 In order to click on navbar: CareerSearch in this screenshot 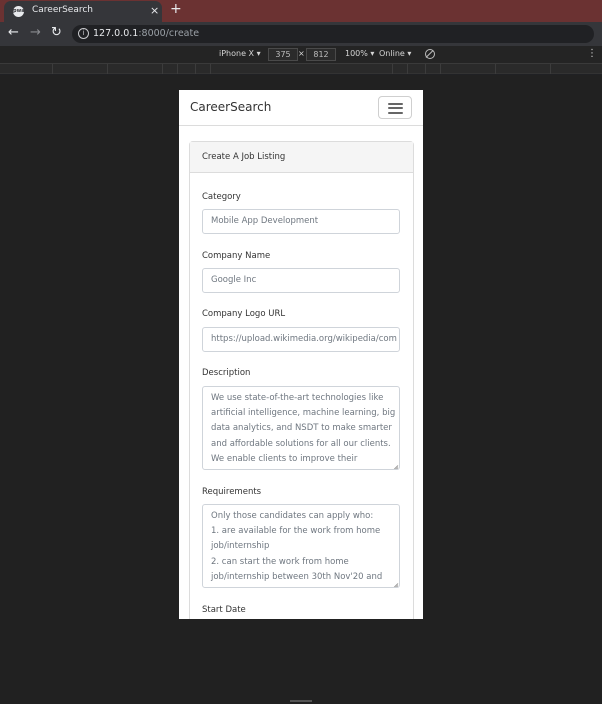, I will do `click(301, 108)`.